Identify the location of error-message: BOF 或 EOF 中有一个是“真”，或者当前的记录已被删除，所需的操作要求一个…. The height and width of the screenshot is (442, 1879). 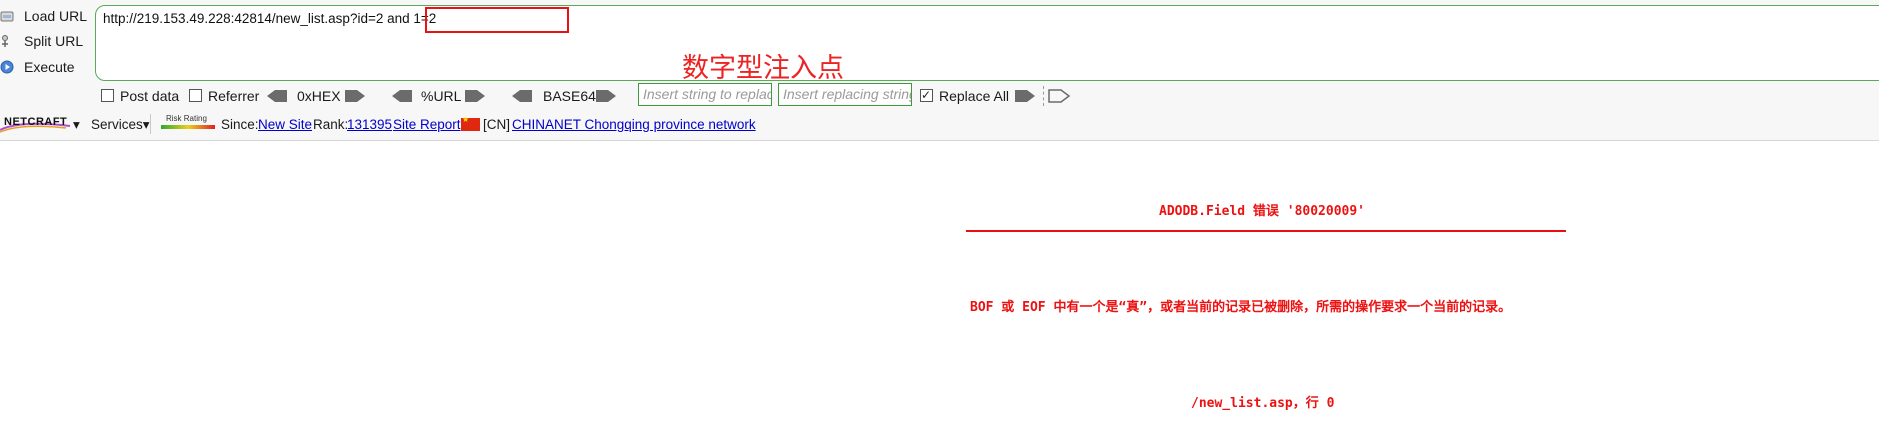
(1241, 307).